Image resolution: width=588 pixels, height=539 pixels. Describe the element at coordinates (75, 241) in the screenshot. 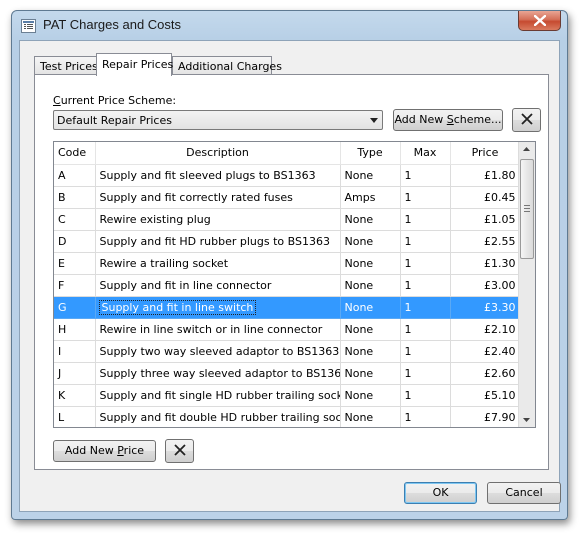

I see `cell-code: D` at that location.